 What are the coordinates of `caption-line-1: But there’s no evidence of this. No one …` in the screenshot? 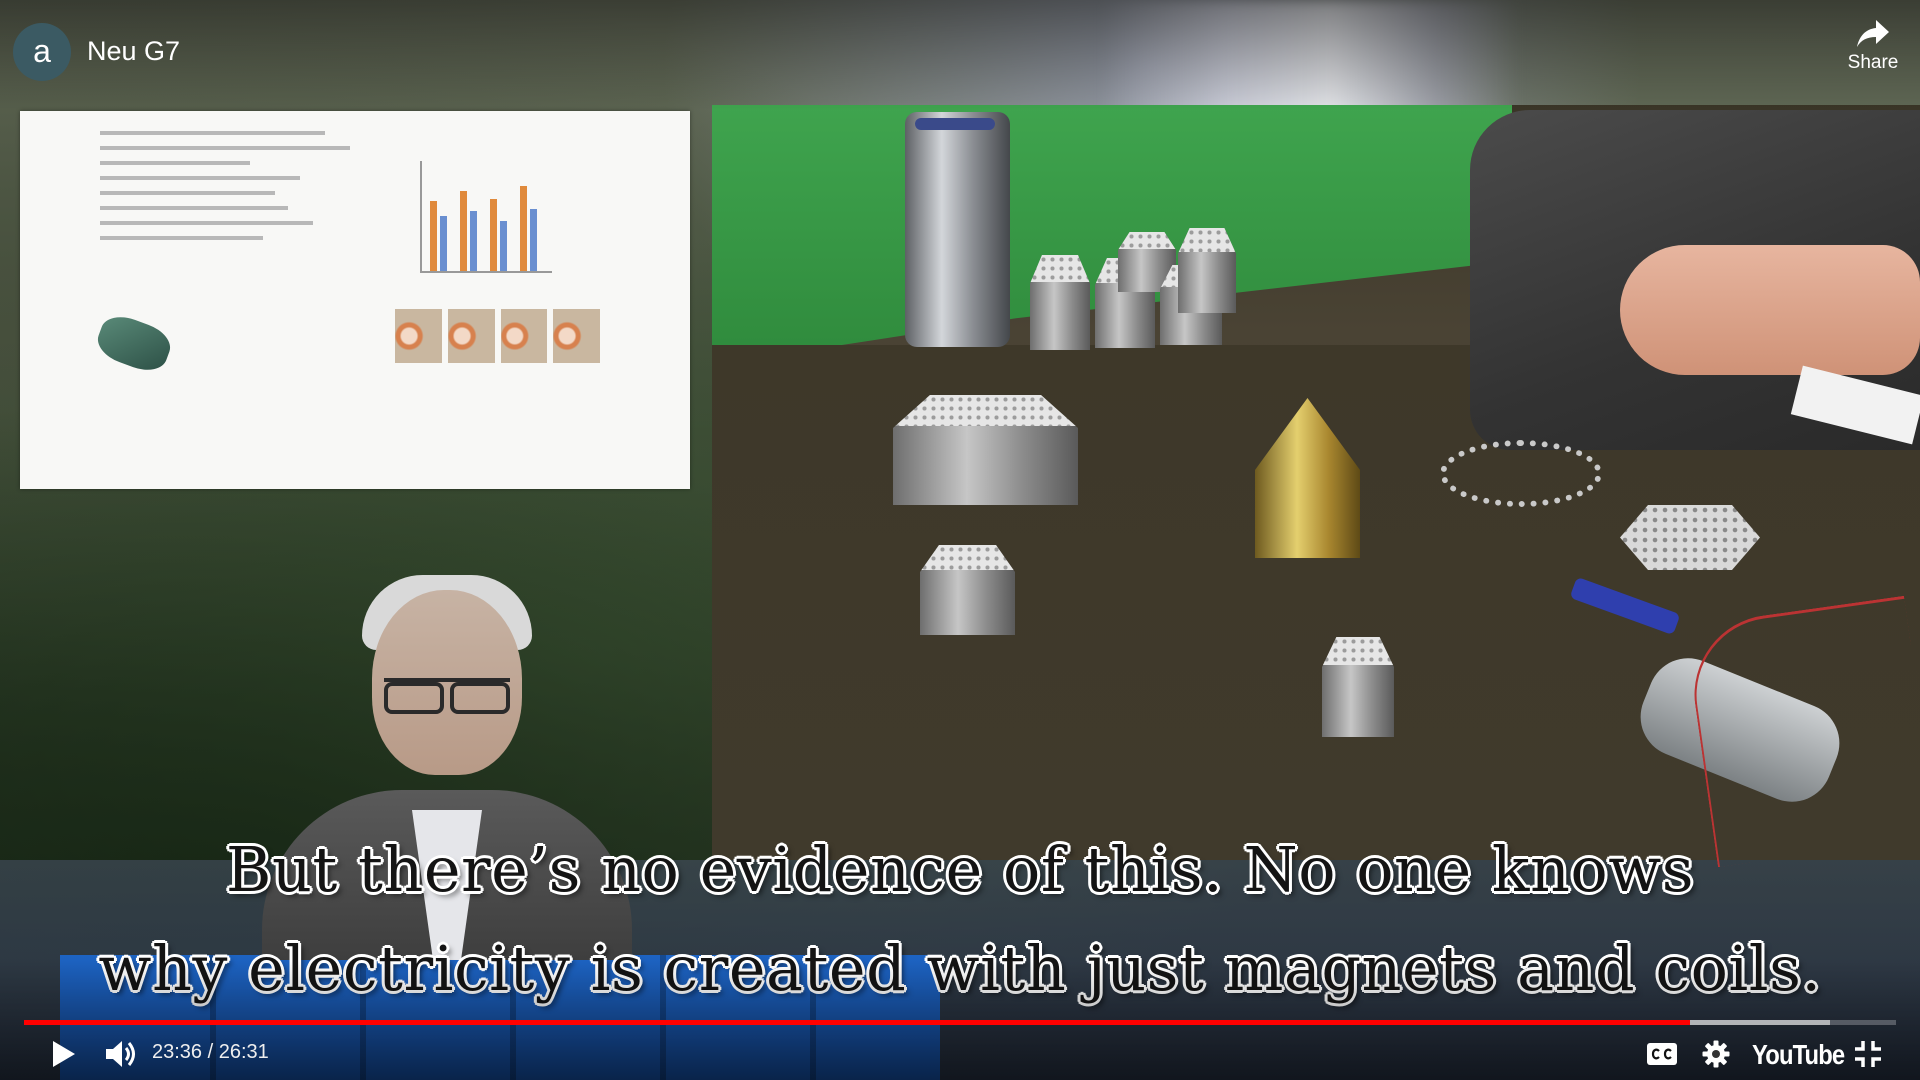 It's located at (960, 869).